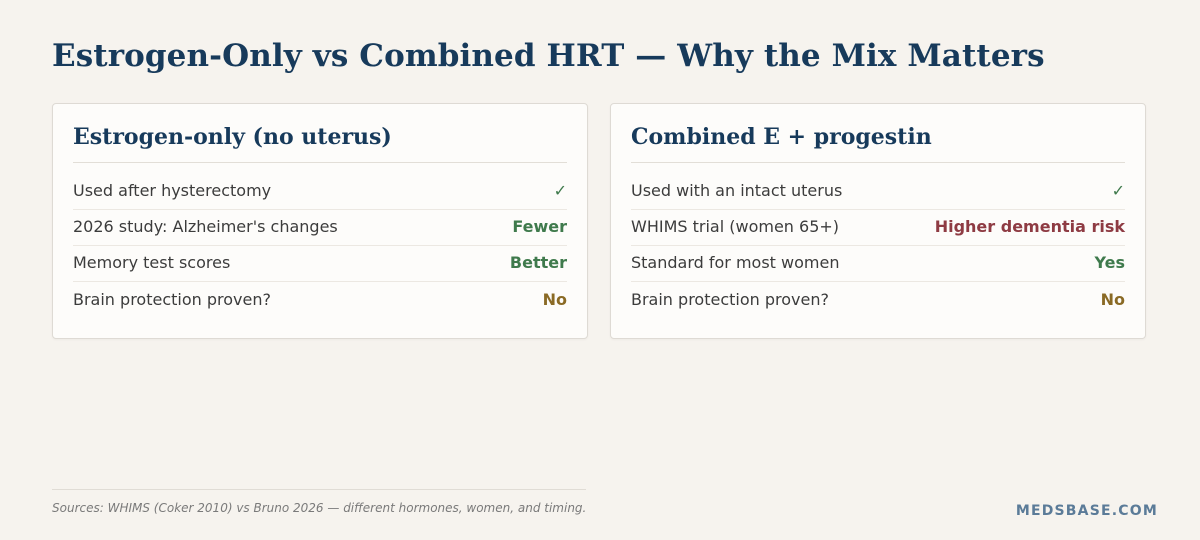 The image size is (1200, 540). I want to click on footer-divider, so click(319, 489).